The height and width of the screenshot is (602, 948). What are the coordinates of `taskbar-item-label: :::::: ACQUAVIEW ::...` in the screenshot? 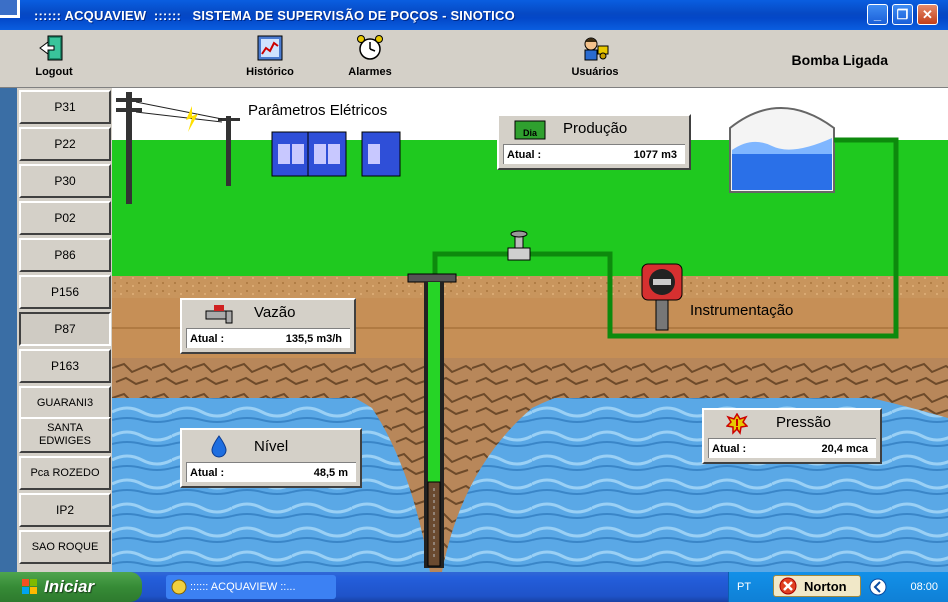 It's located at (243, 587).